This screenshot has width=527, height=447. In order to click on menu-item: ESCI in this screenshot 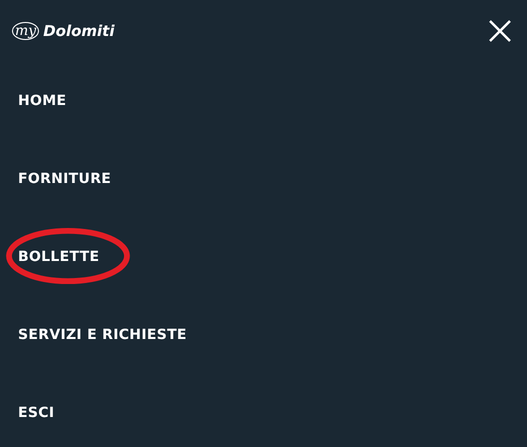, I will do `click(36, 413)`.